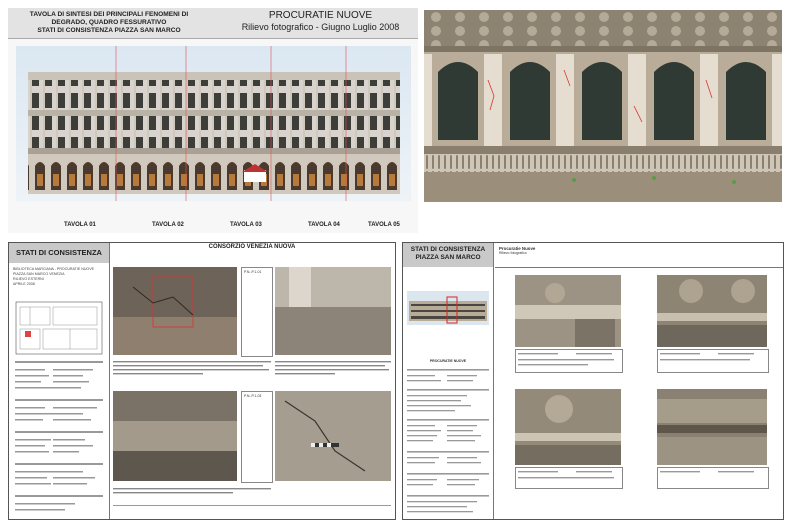  I want to click on tavola-label: TAVOLA 02, so click(168, 225).